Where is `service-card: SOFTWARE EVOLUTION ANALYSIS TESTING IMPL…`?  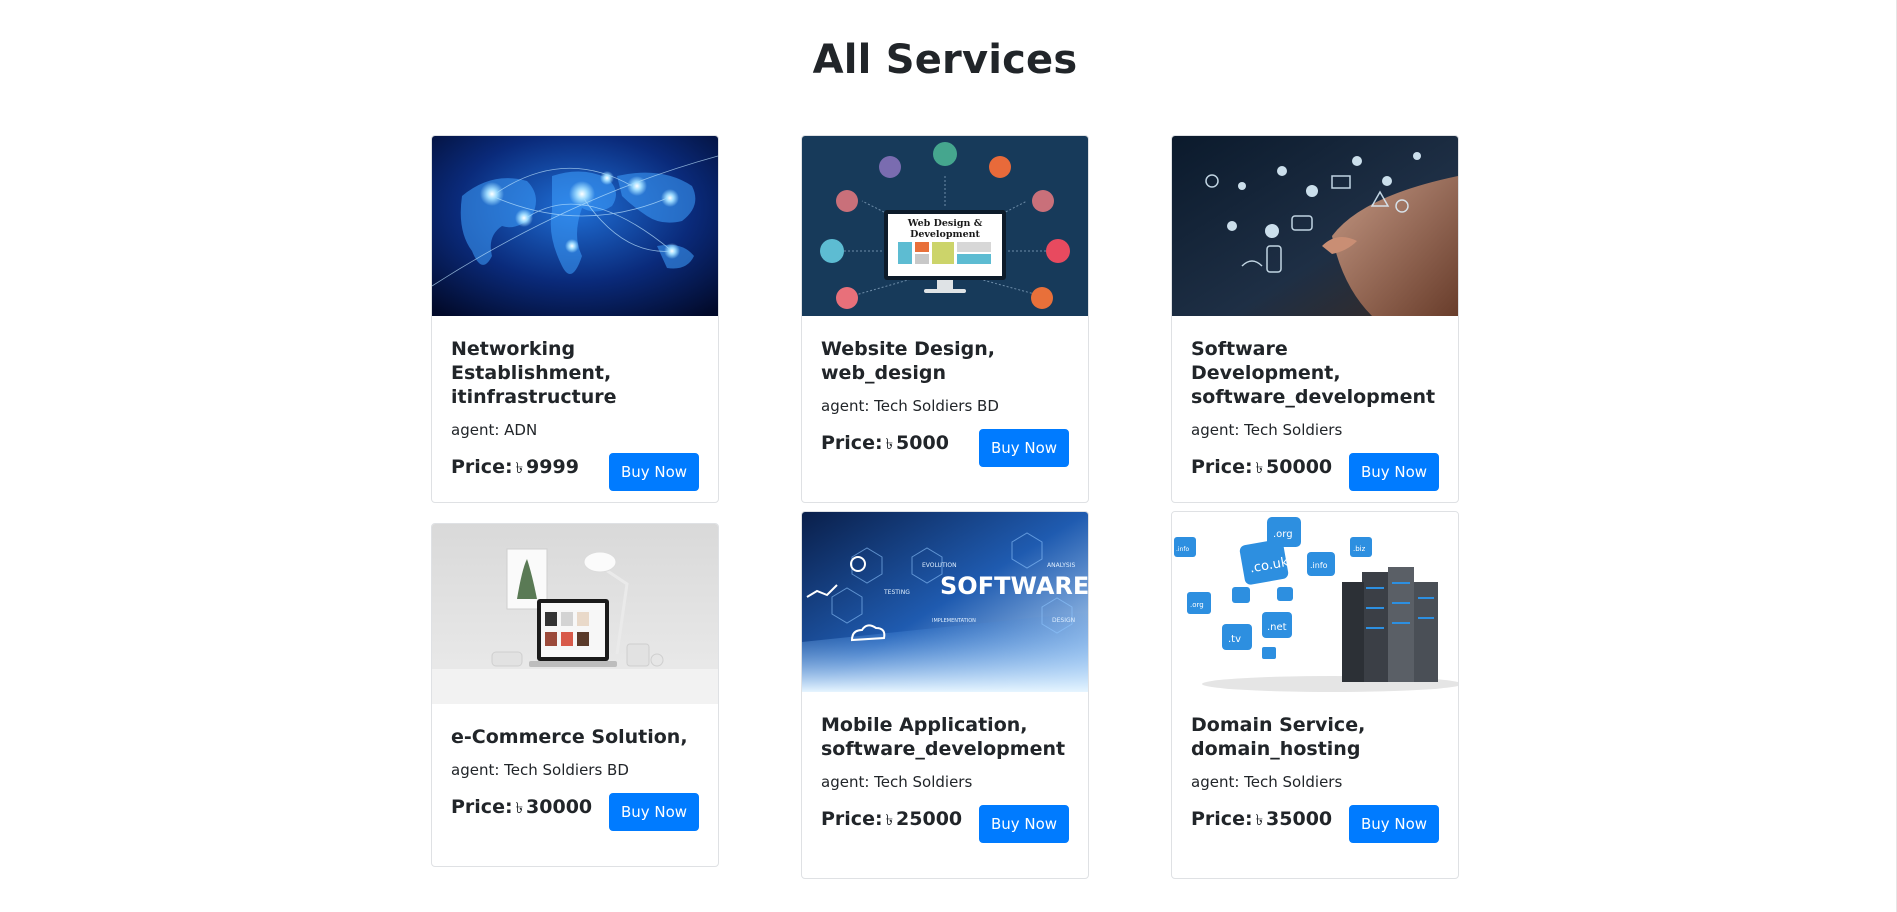
service-card: SOFTWARE EVOLUTION ANALYSIS TESTING IMPL… is located at coordinates (945, 695).